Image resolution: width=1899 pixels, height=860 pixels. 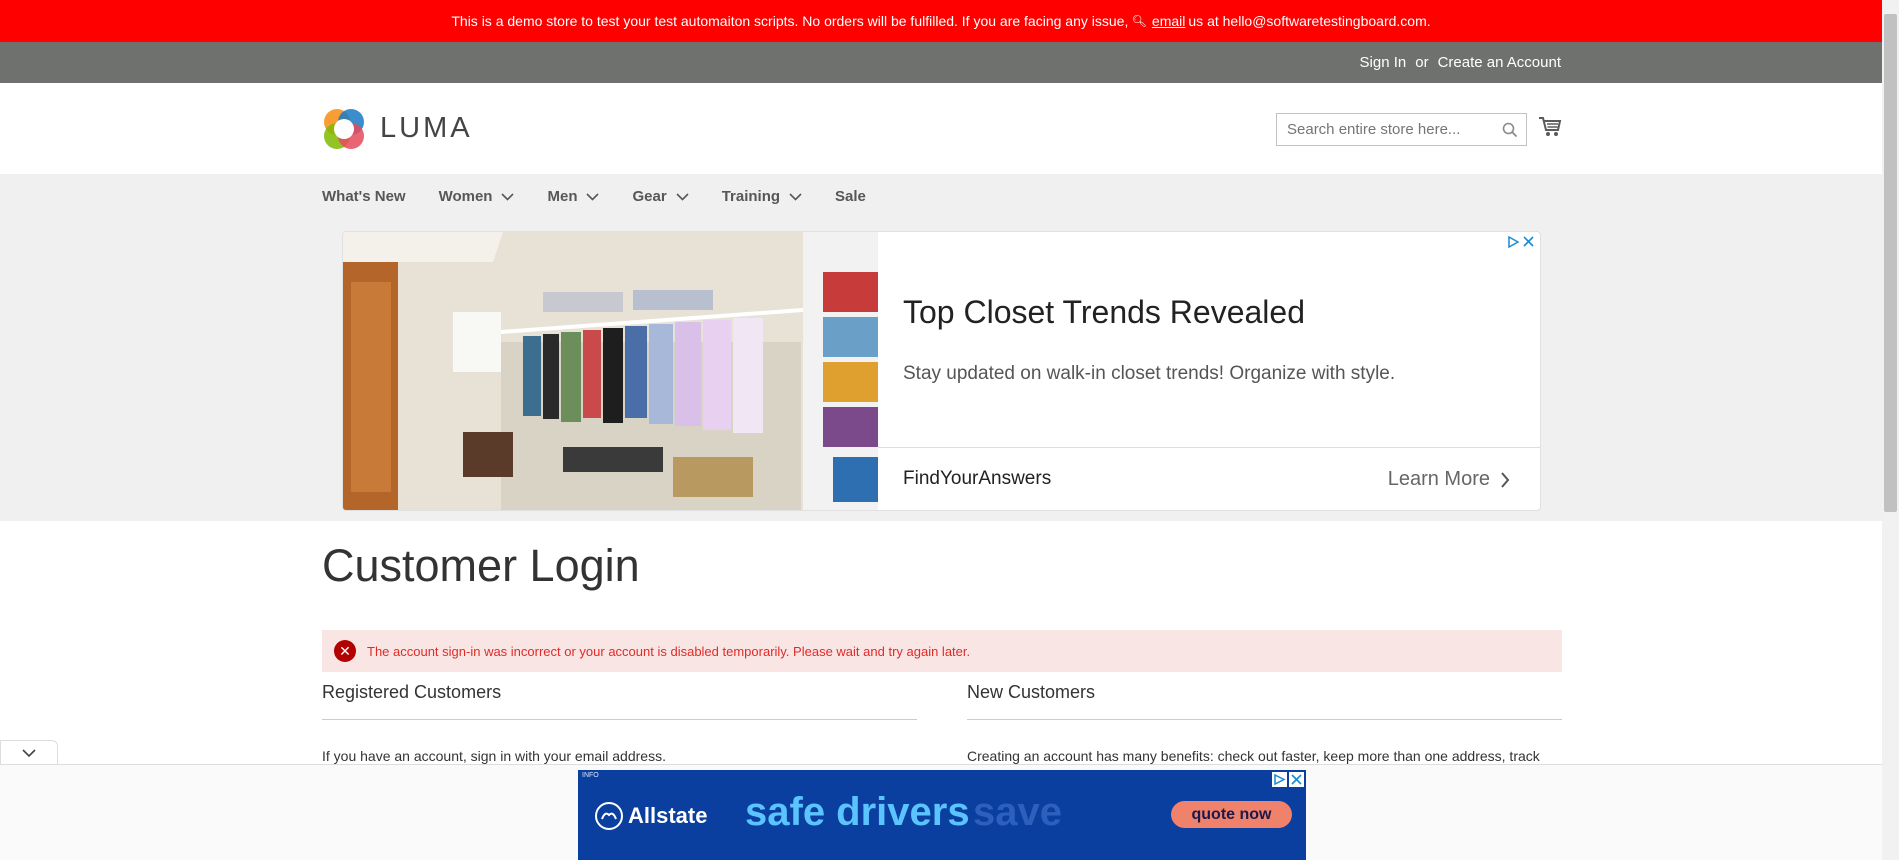 What do you see at coordinates (857, 812) in the screenshot?
I see `bottom-ad-headline: safe drivers` at bounding box center [857, 812].